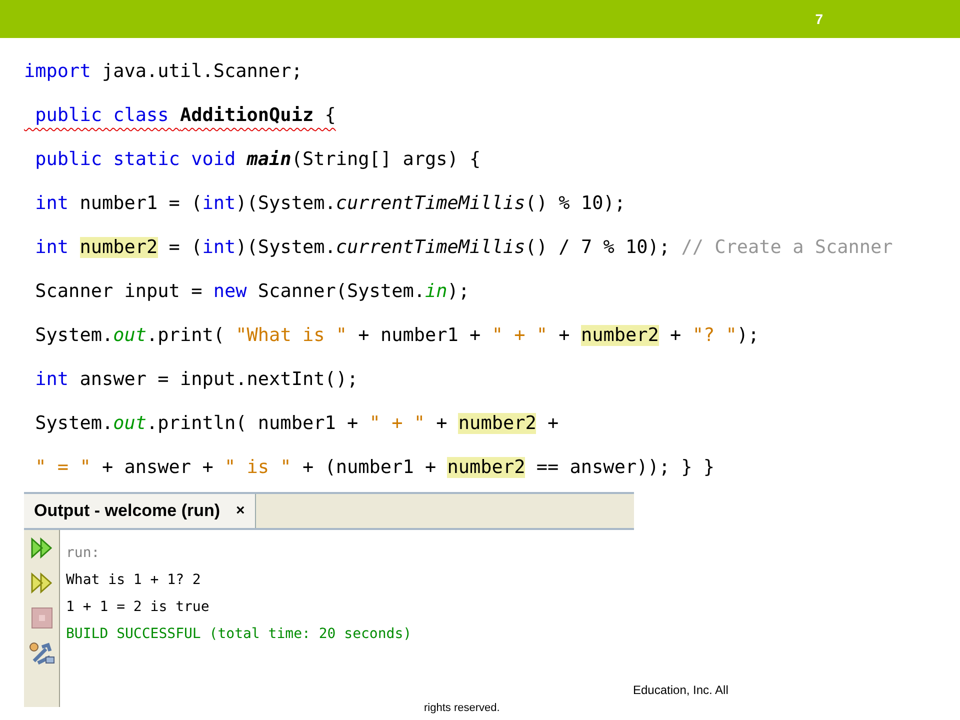  Describe the element at coordinates (196, 380) in the screenshot. I see `code-line: int answer = input.nextInt();` at that location.